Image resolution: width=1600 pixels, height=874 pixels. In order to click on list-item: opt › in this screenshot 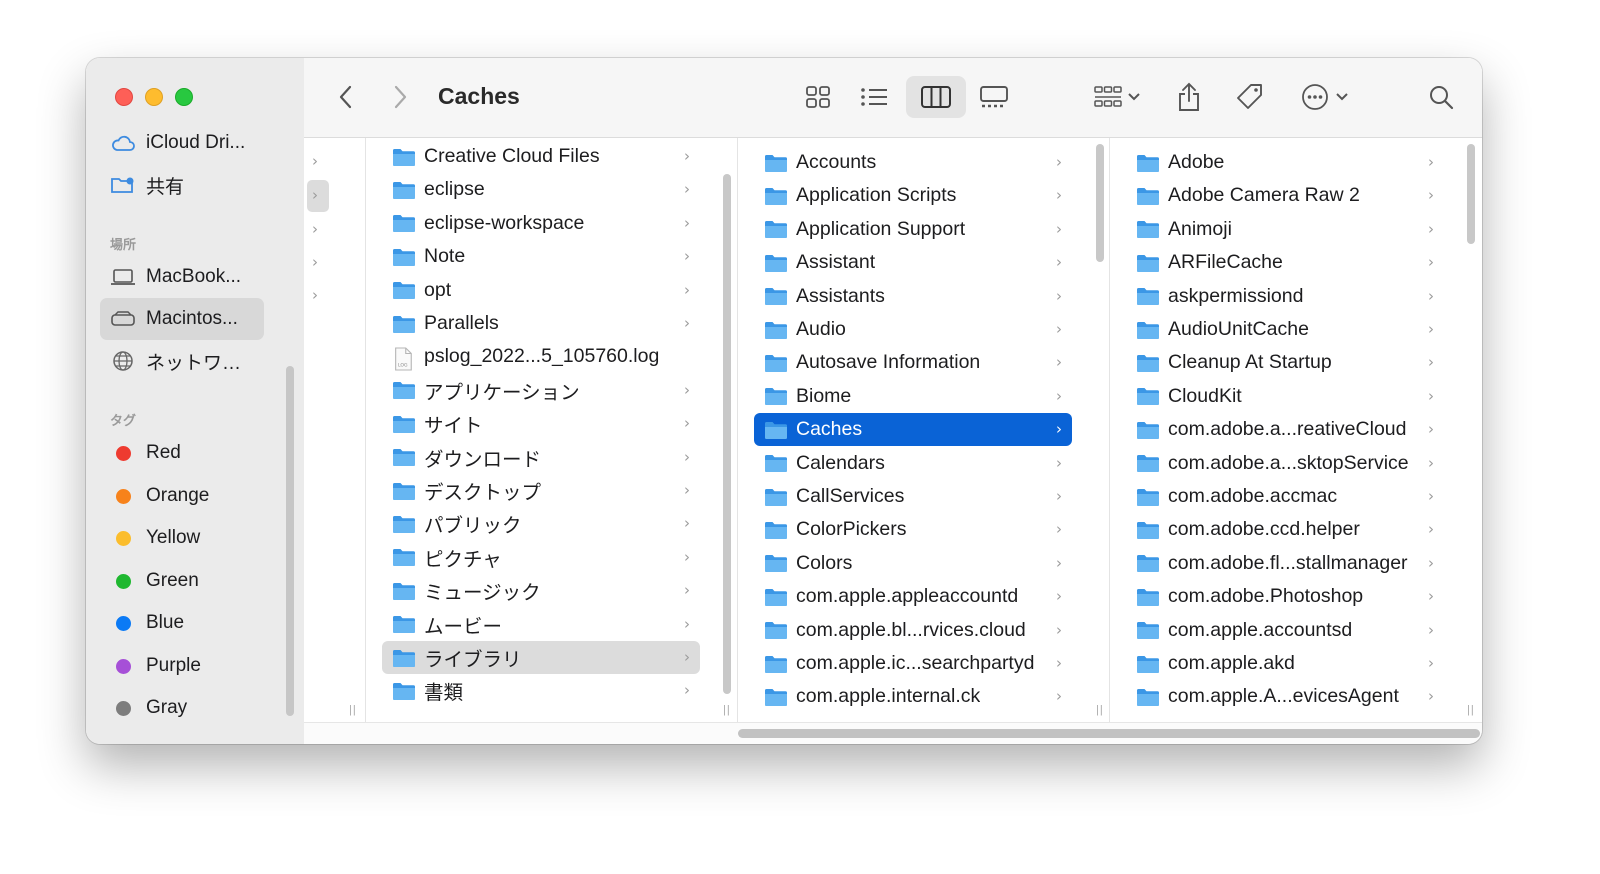, I will do `click(541, 290)`.